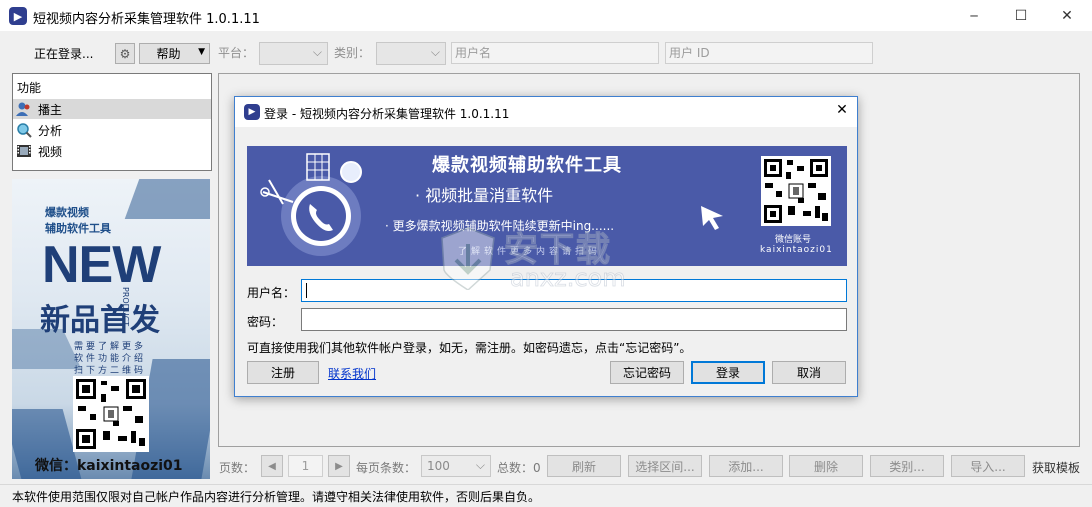 Image resolution: width=1092 pixels, height=507 pixels. I want to click on prev-page-button: ◀, so click(272, 466).